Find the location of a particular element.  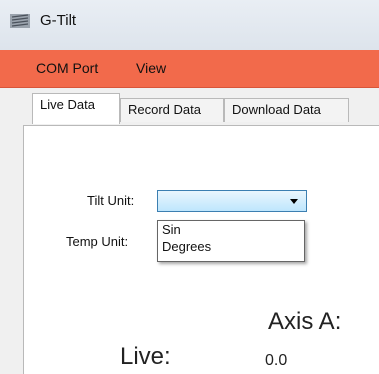

window-title: G-Tilt is located at coordinates (58, 20).